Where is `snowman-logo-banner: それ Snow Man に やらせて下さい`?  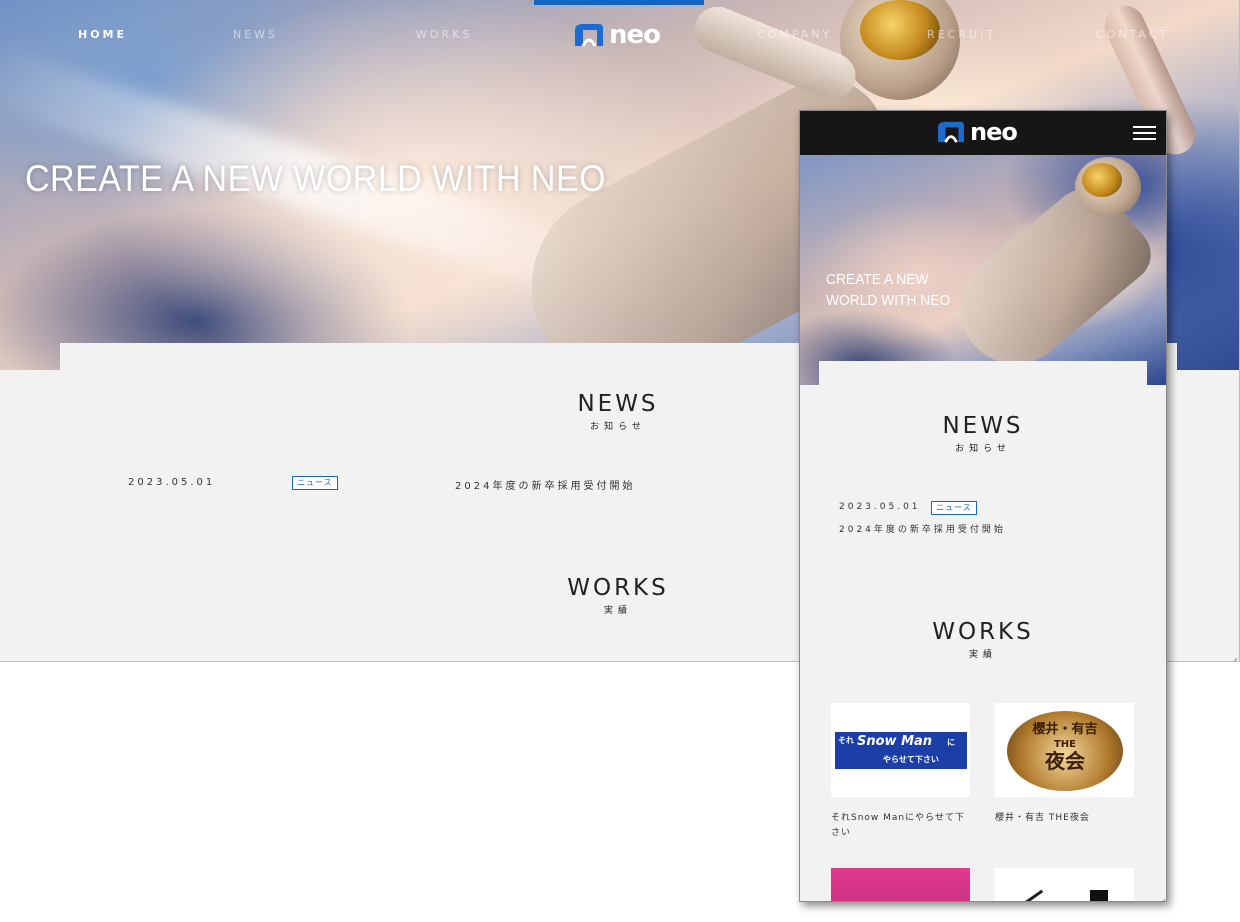 snowman-logo-banner: それ Snow Man に やらせて下さい is located at coordinates (901, 750).